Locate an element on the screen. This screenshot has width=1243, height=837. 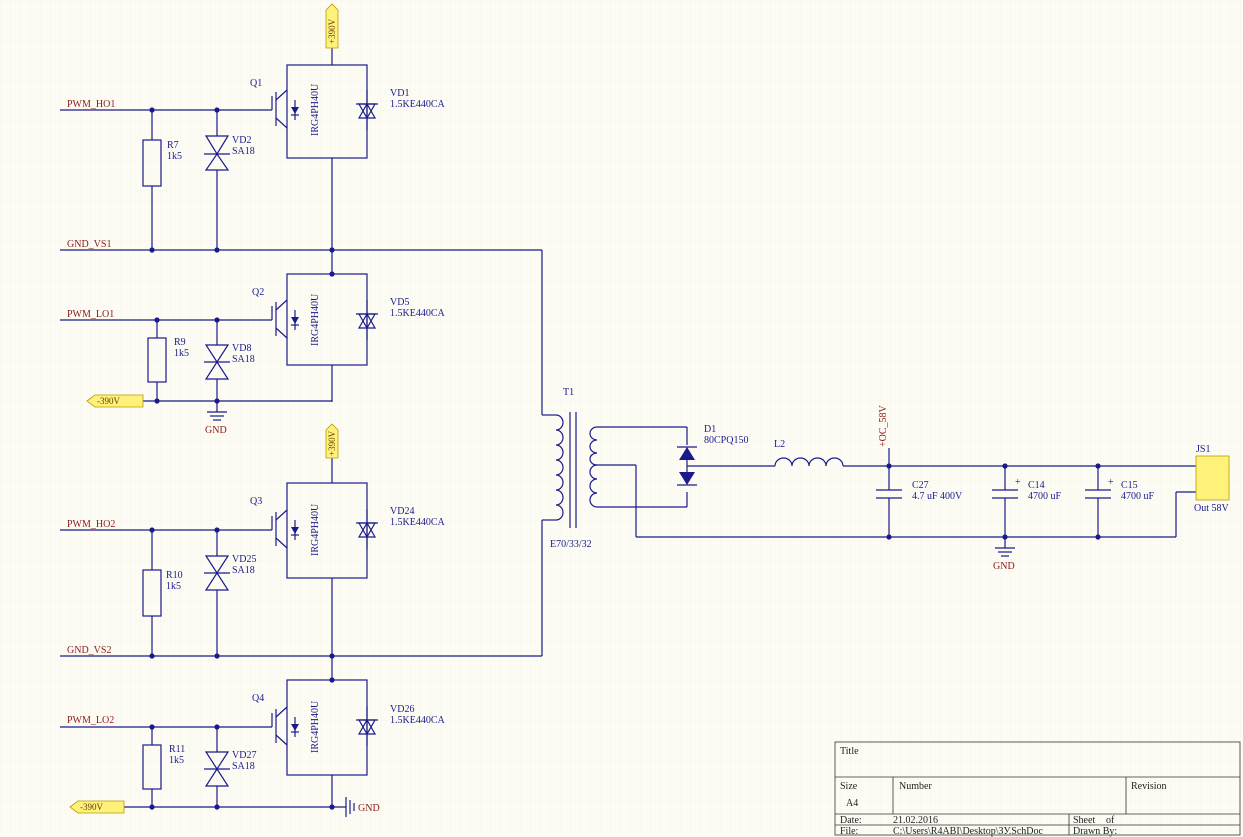
port-plus390-mid: +390V is located at coordinates (332, 441).